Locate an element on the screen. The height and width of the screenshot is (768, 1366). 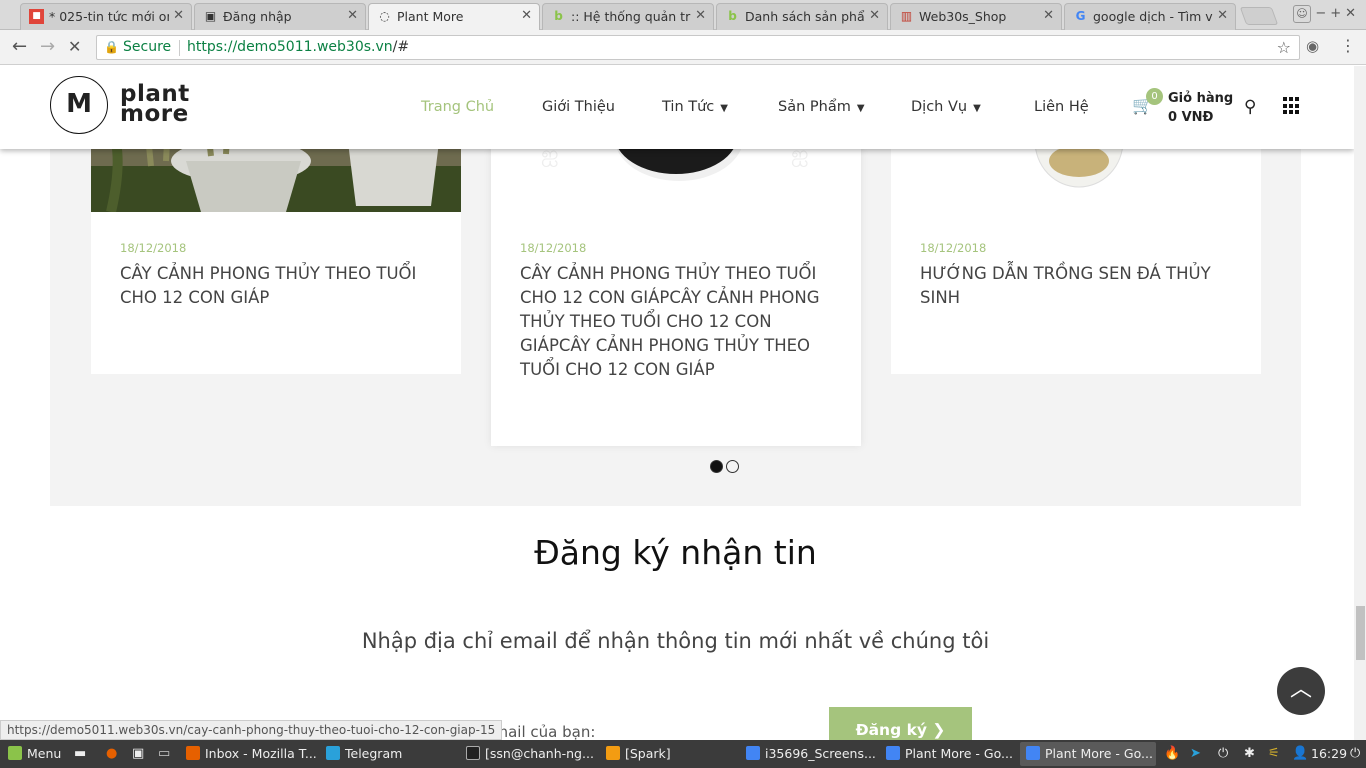
start-menu-button: Menu is located at coordinates (35, 754).